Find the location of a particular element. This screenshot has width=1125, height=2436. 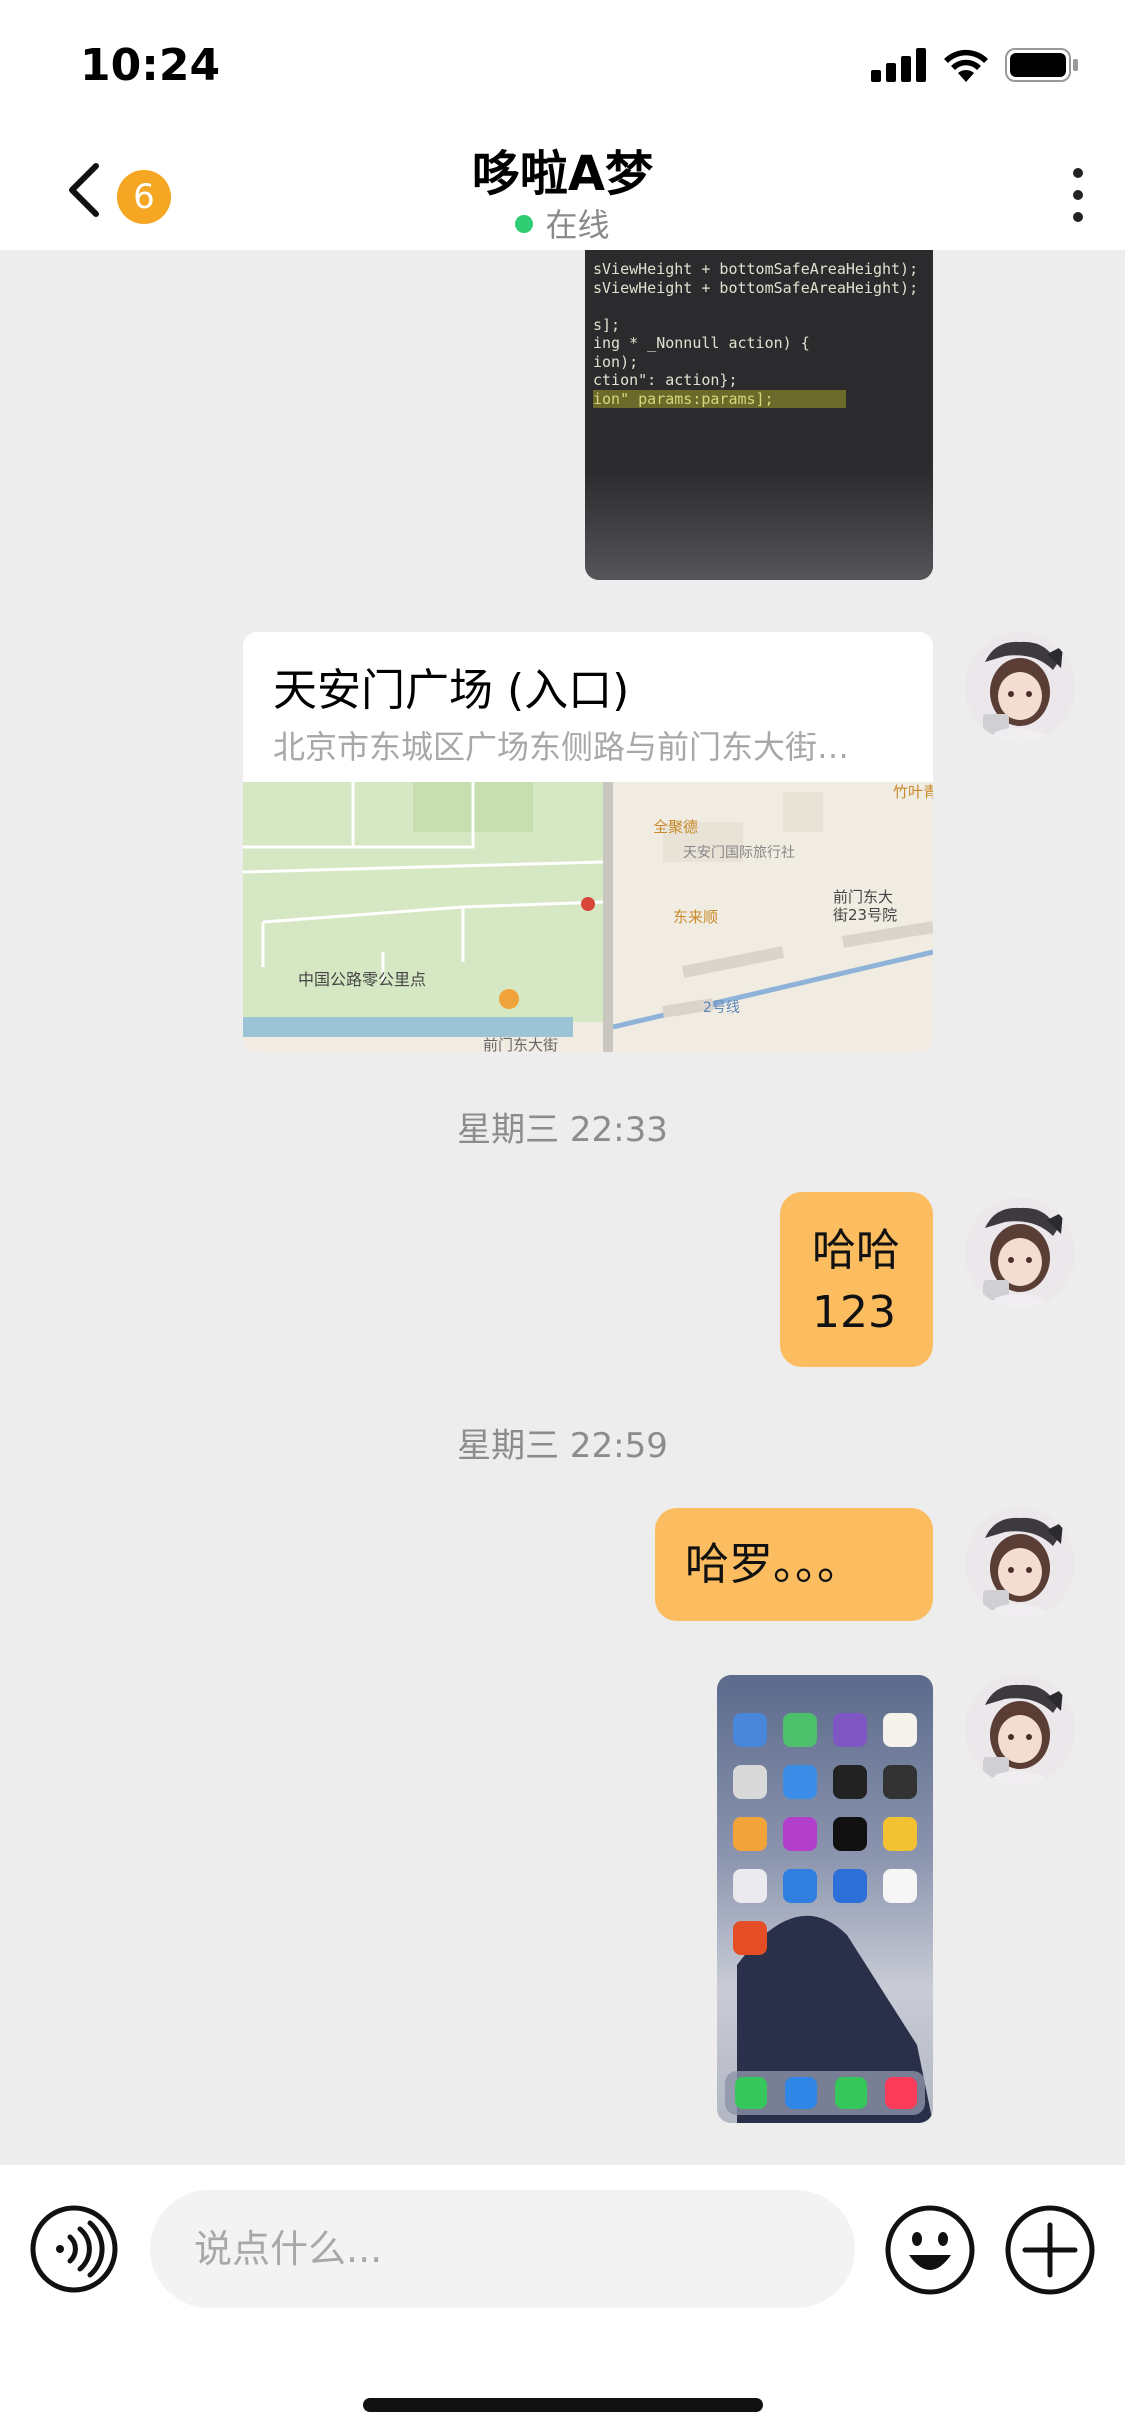

map-label-line2: 2号线 is located at coordinates (721, 1008).